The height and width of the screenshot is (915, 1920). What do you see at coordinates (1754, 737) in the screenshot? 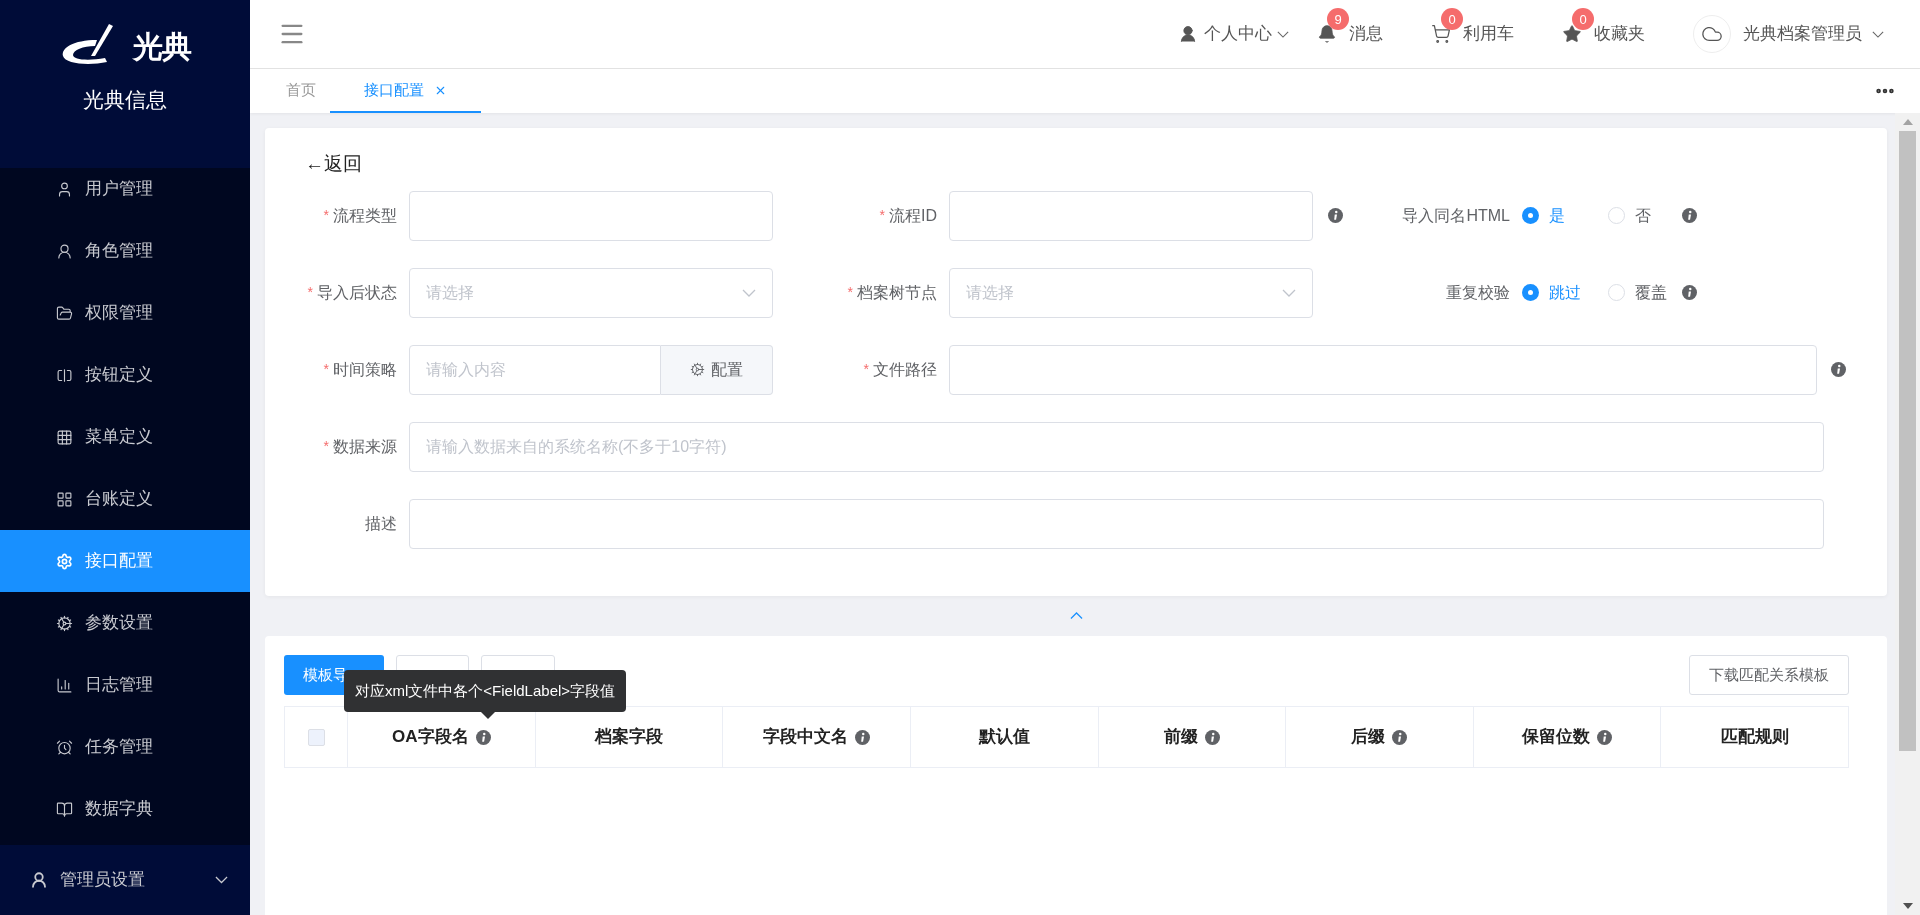
I see `column-header: 匹配规则` at bounding box center [1754, 737].